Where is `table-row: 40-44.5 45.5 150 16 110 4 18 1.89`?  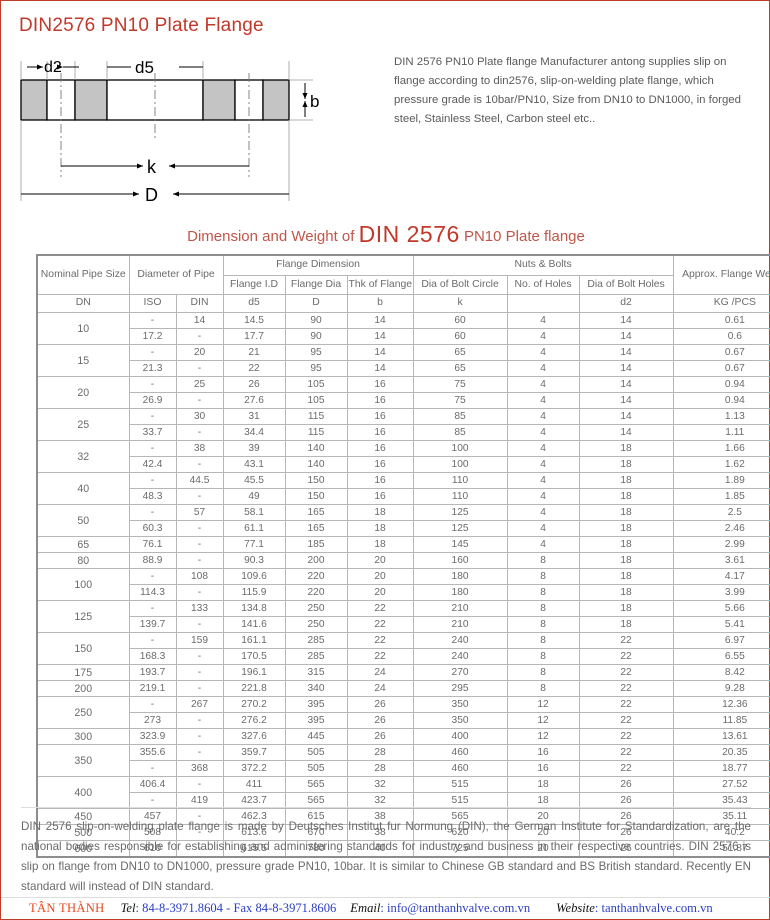
table-row: 40-44.5 45.5 150 16 110 4 18 1.89 is located at coordinates (403, 488).